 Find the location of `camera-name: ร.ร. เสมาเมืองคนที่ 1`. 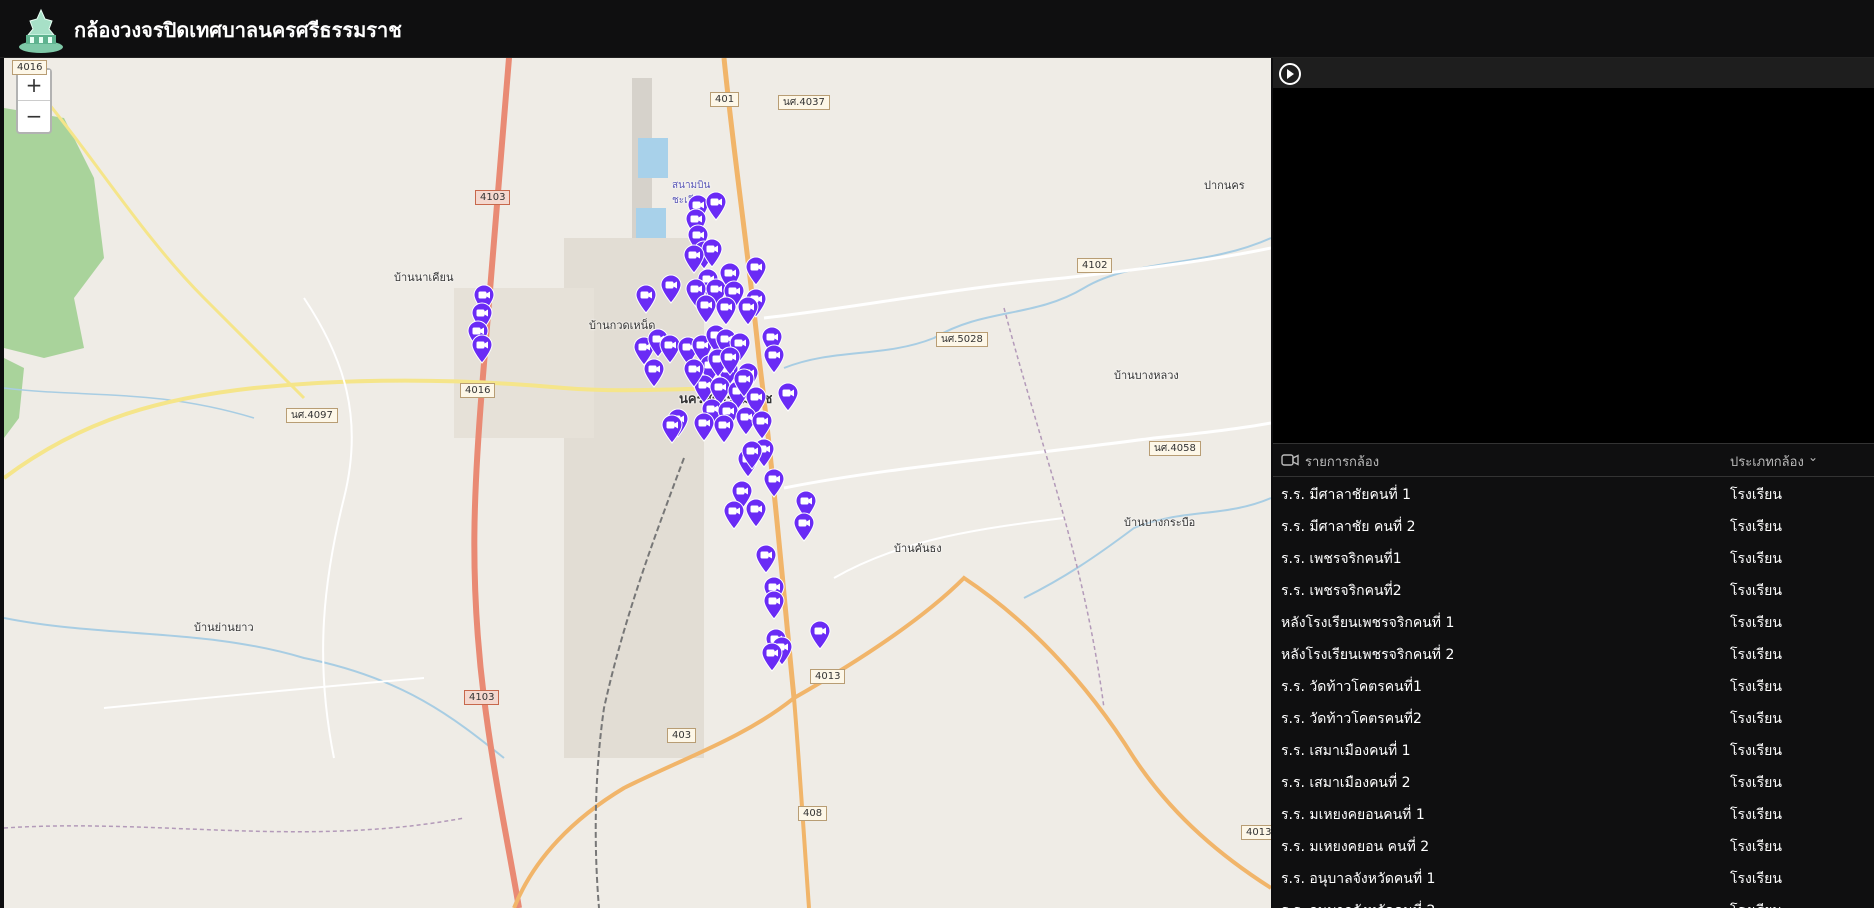

camera-name: ร.ร. เสมาเมืองคนที่ 1 is located at coordinates (1346, 751).